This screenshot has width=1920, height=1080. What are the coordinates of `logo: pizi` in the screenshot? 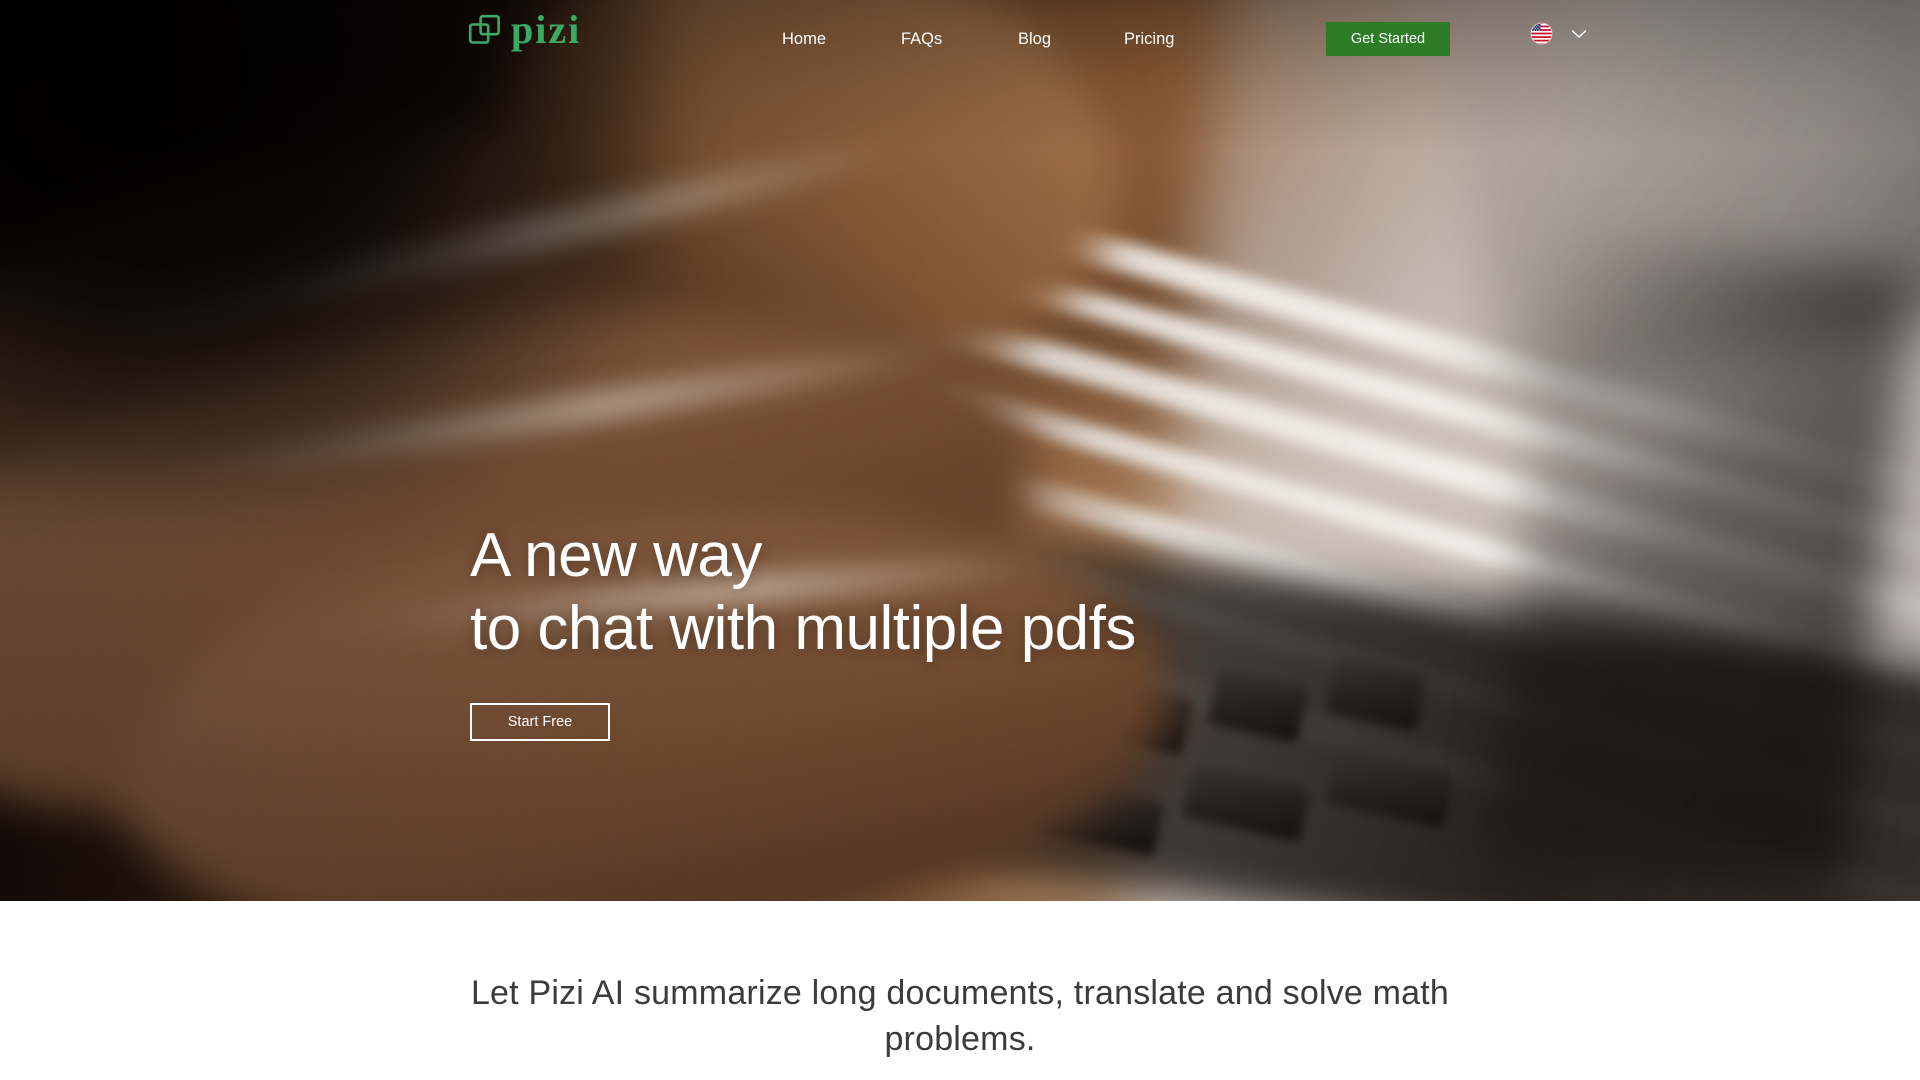 It's located at (524, 30).